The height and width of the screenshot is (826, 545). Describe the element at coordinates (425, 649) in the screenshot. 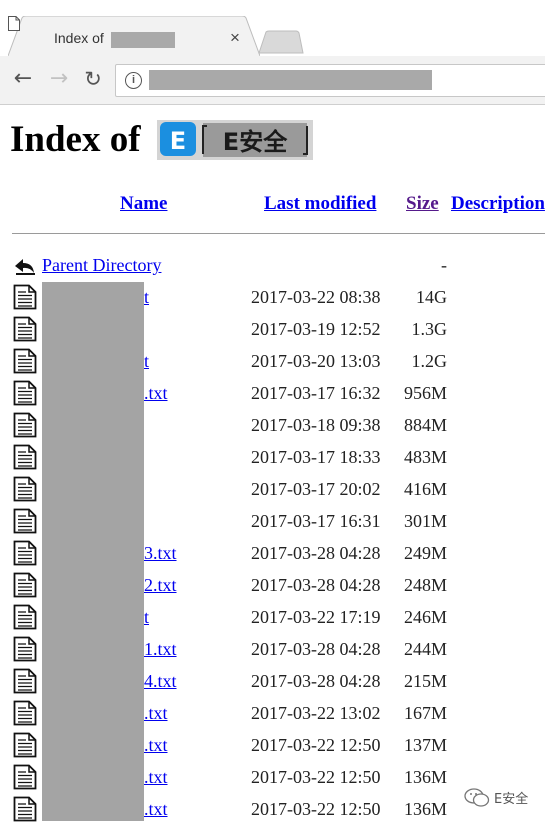

I see `file-size: 244M` at that location.